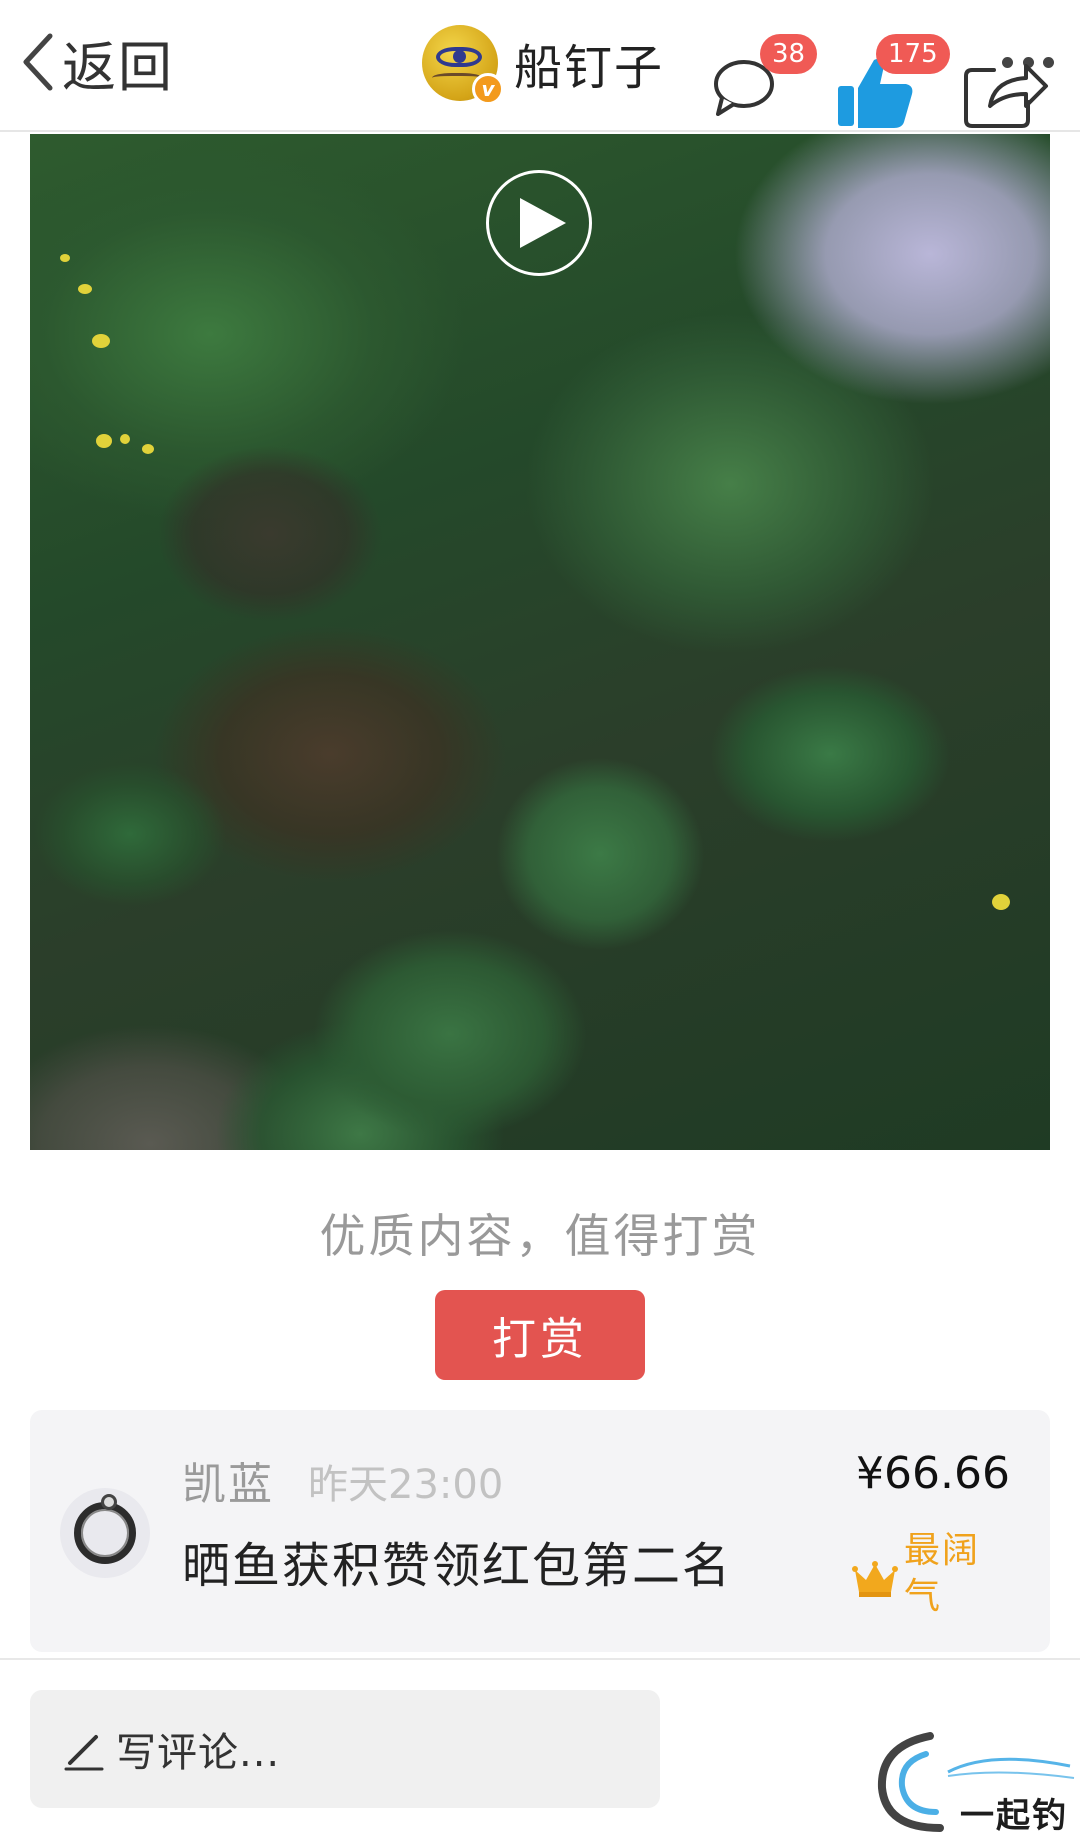 This screenshot has width=1080, height=1836. What do you see at coordinates (789, 54) in the screenshot?
I see `comment-count-badge: 38` at bounding box center [789, 54].